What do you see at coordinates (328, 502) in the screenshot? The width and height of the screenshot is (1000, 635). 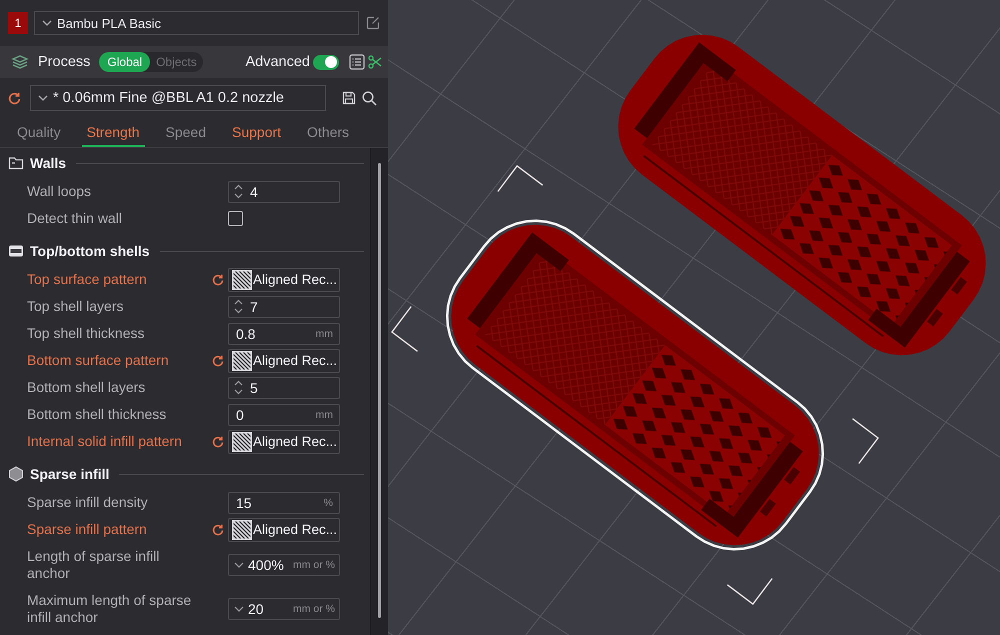 I see `unit-label: %` at bounding box center [328, 502].